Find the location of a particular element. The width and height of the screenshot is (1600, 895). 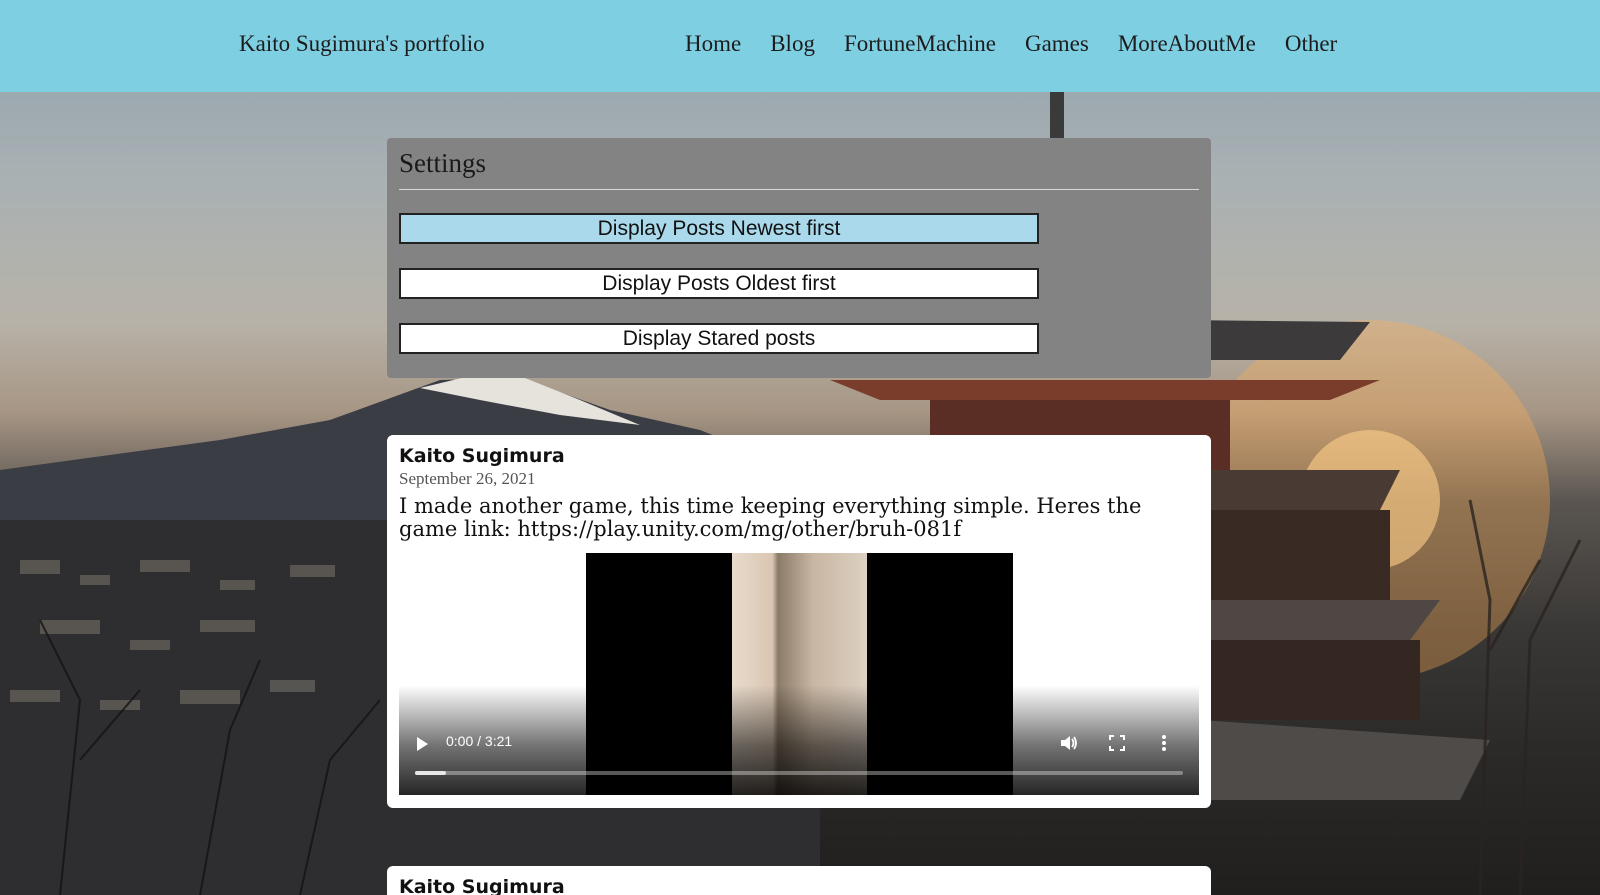

starred-posts-button: Display Stared posts is located at coordinates (719, 338).